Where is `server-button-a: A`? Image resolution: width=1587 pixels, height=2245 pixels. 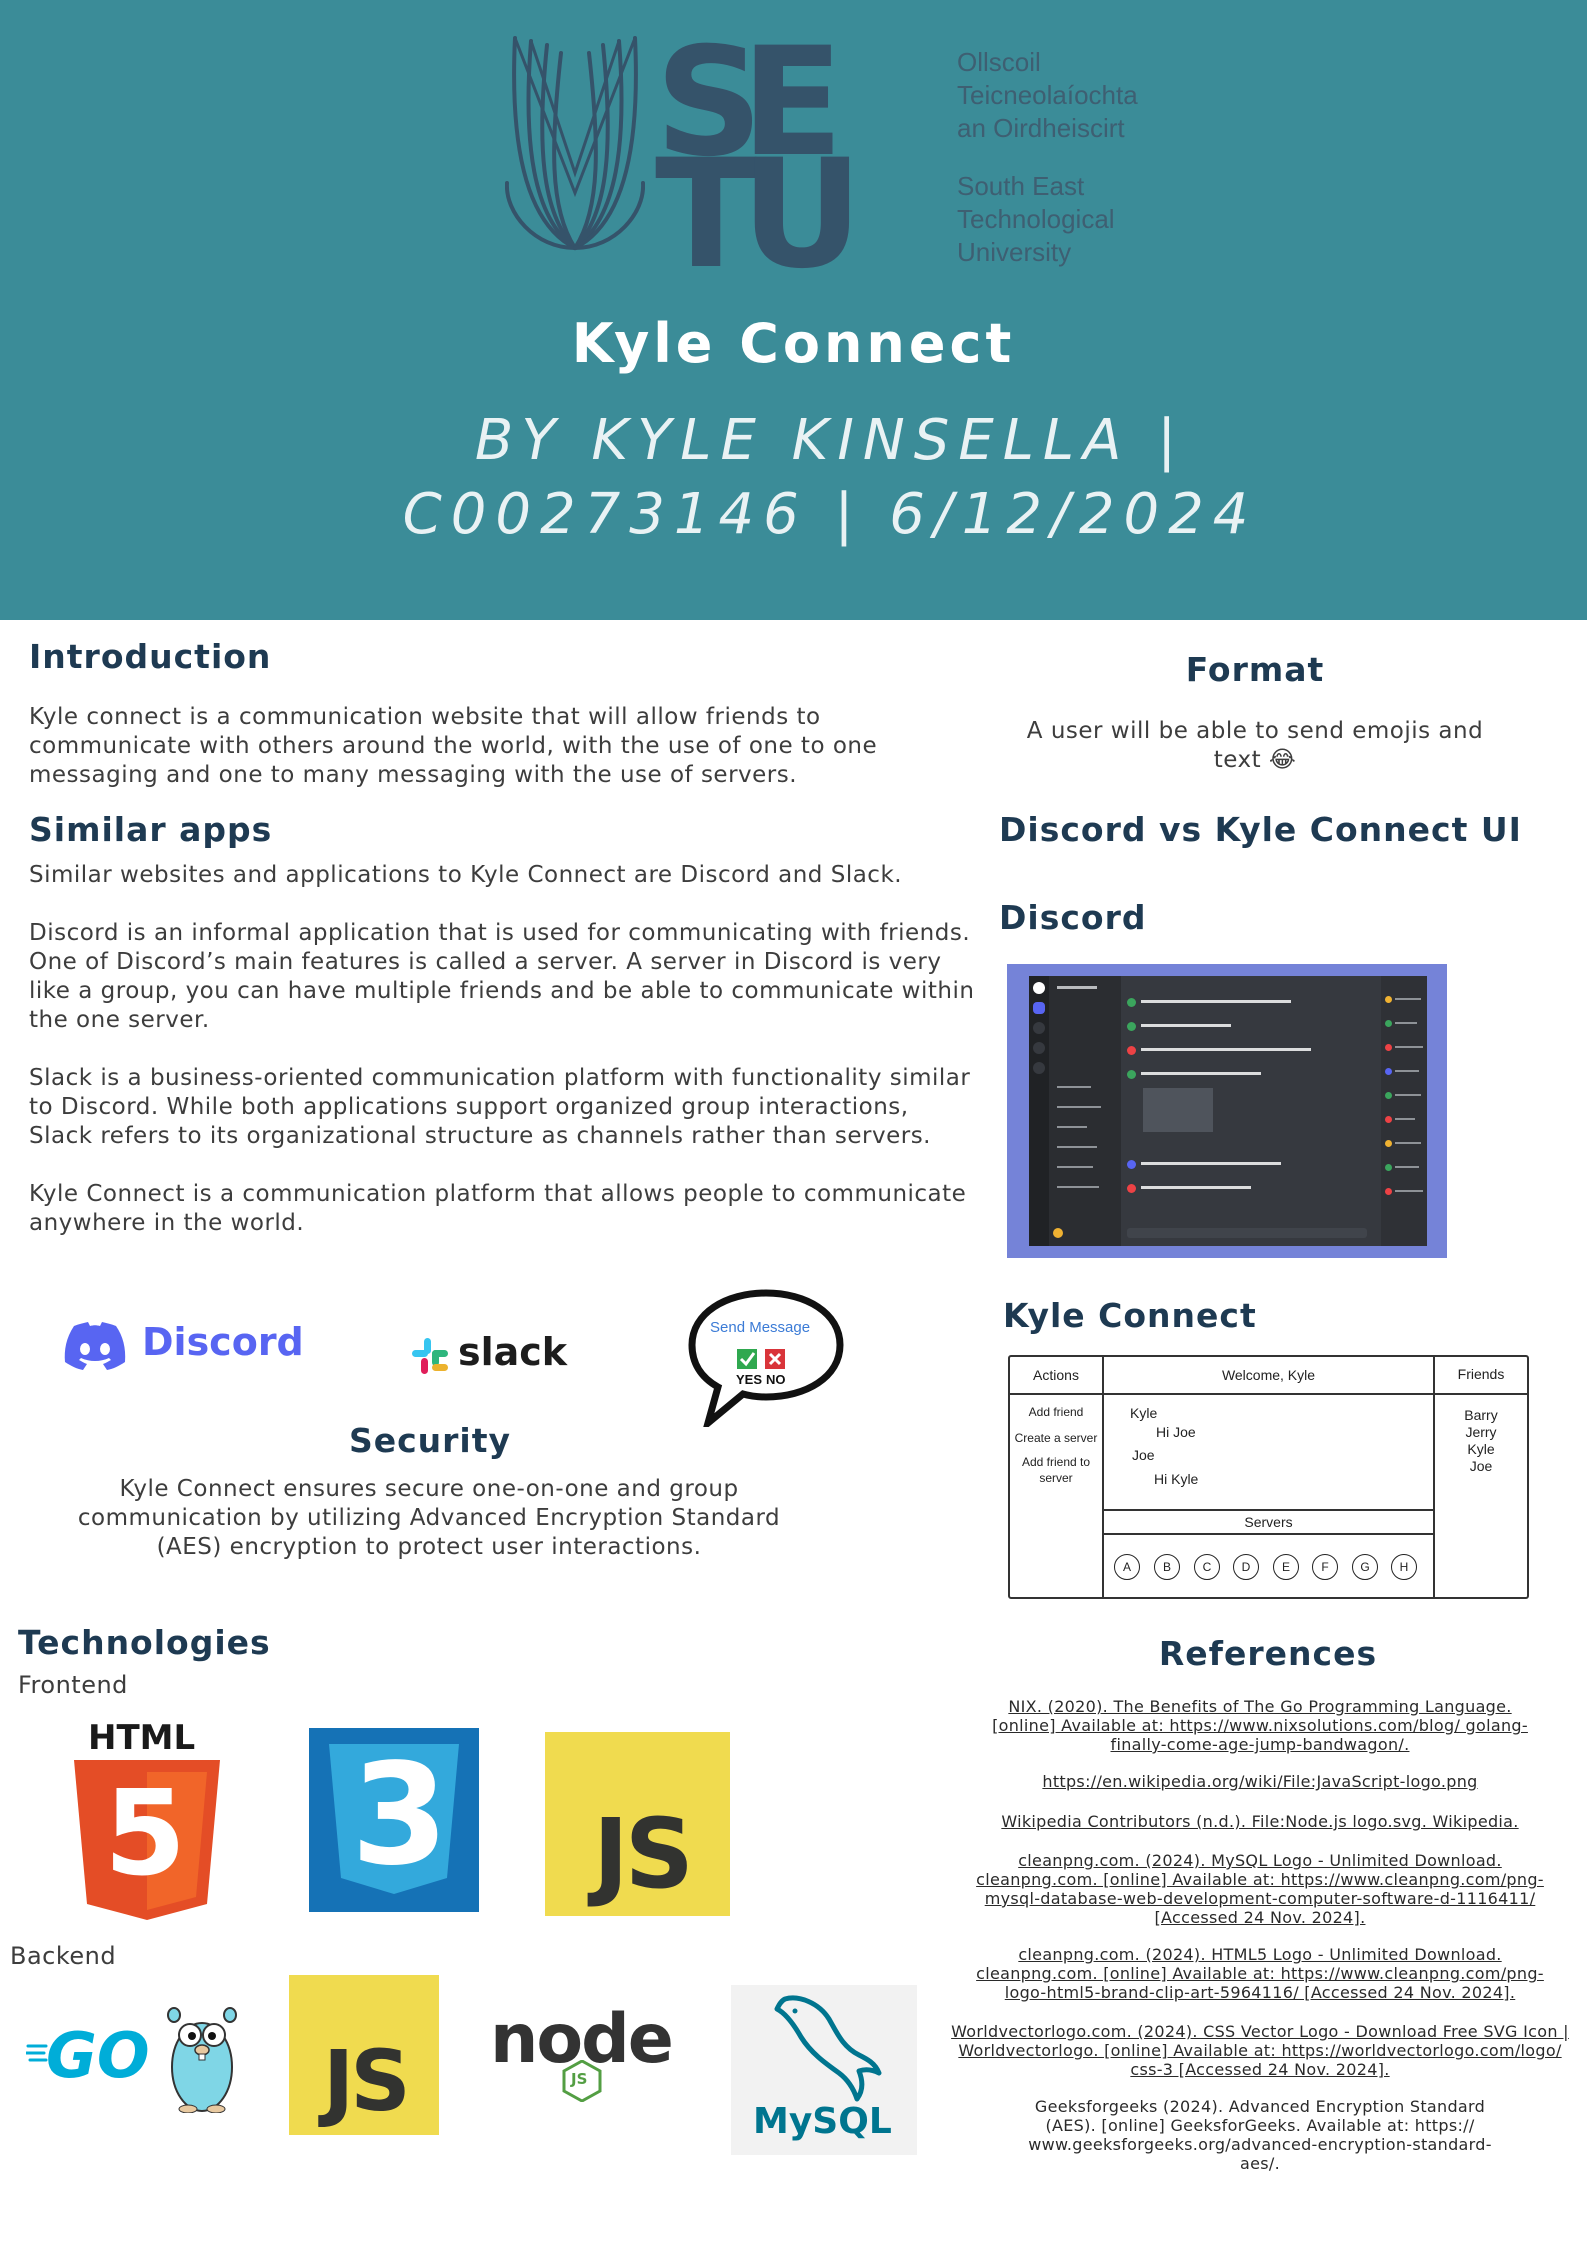
server-button-a: A is located at coordinates (1127, 1567).